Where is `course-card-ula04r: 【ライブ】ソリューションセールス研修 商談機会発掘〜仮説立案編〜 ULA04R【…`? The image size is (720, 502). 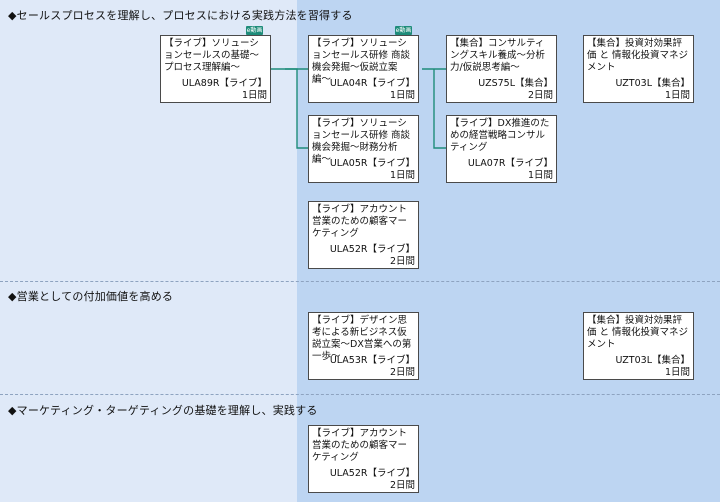
course-card-ula04r: 【ライブ】ソリューションセールス研修 商談機会発掘〜仮説立案編〜 ULA04R【… is located at coordinates (363, 69).